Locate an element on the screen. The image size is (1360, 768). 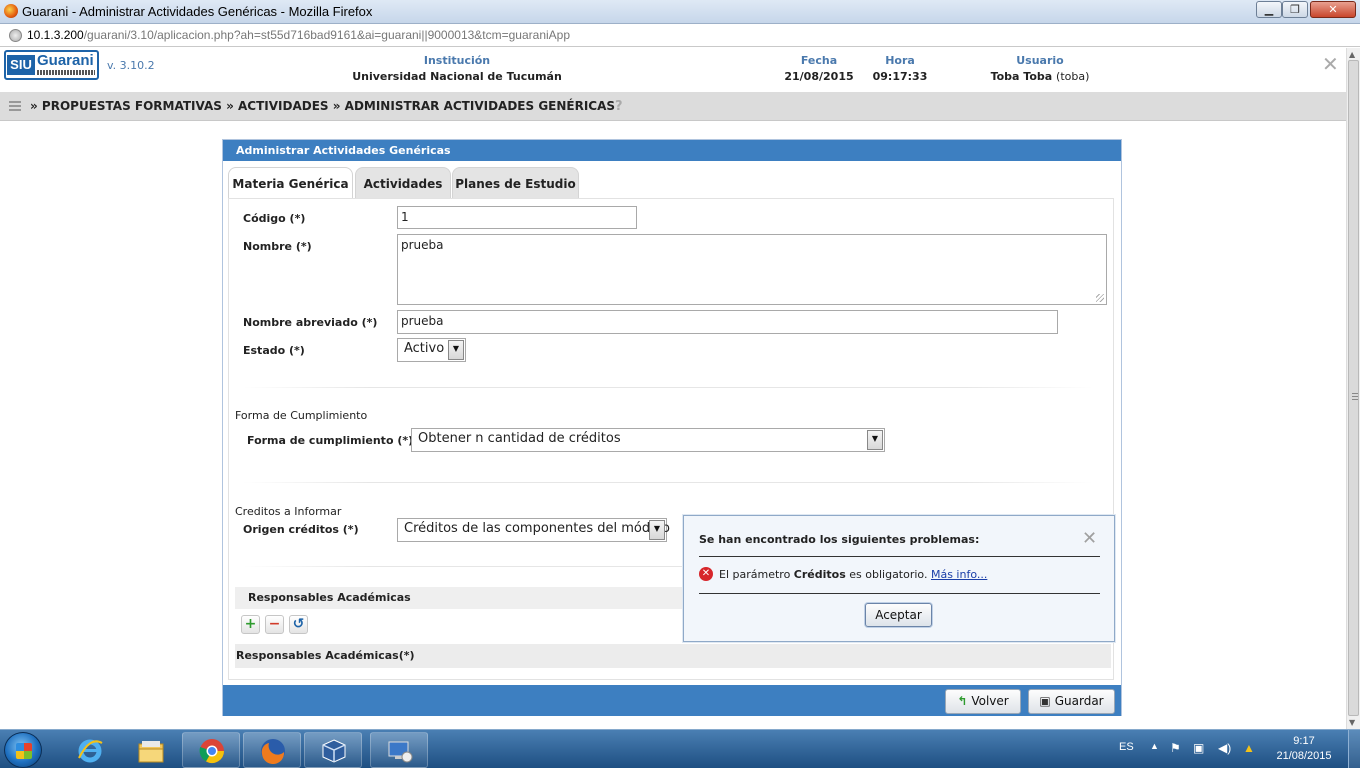
resize-grip-icon is located at coordinates (1100, 298).